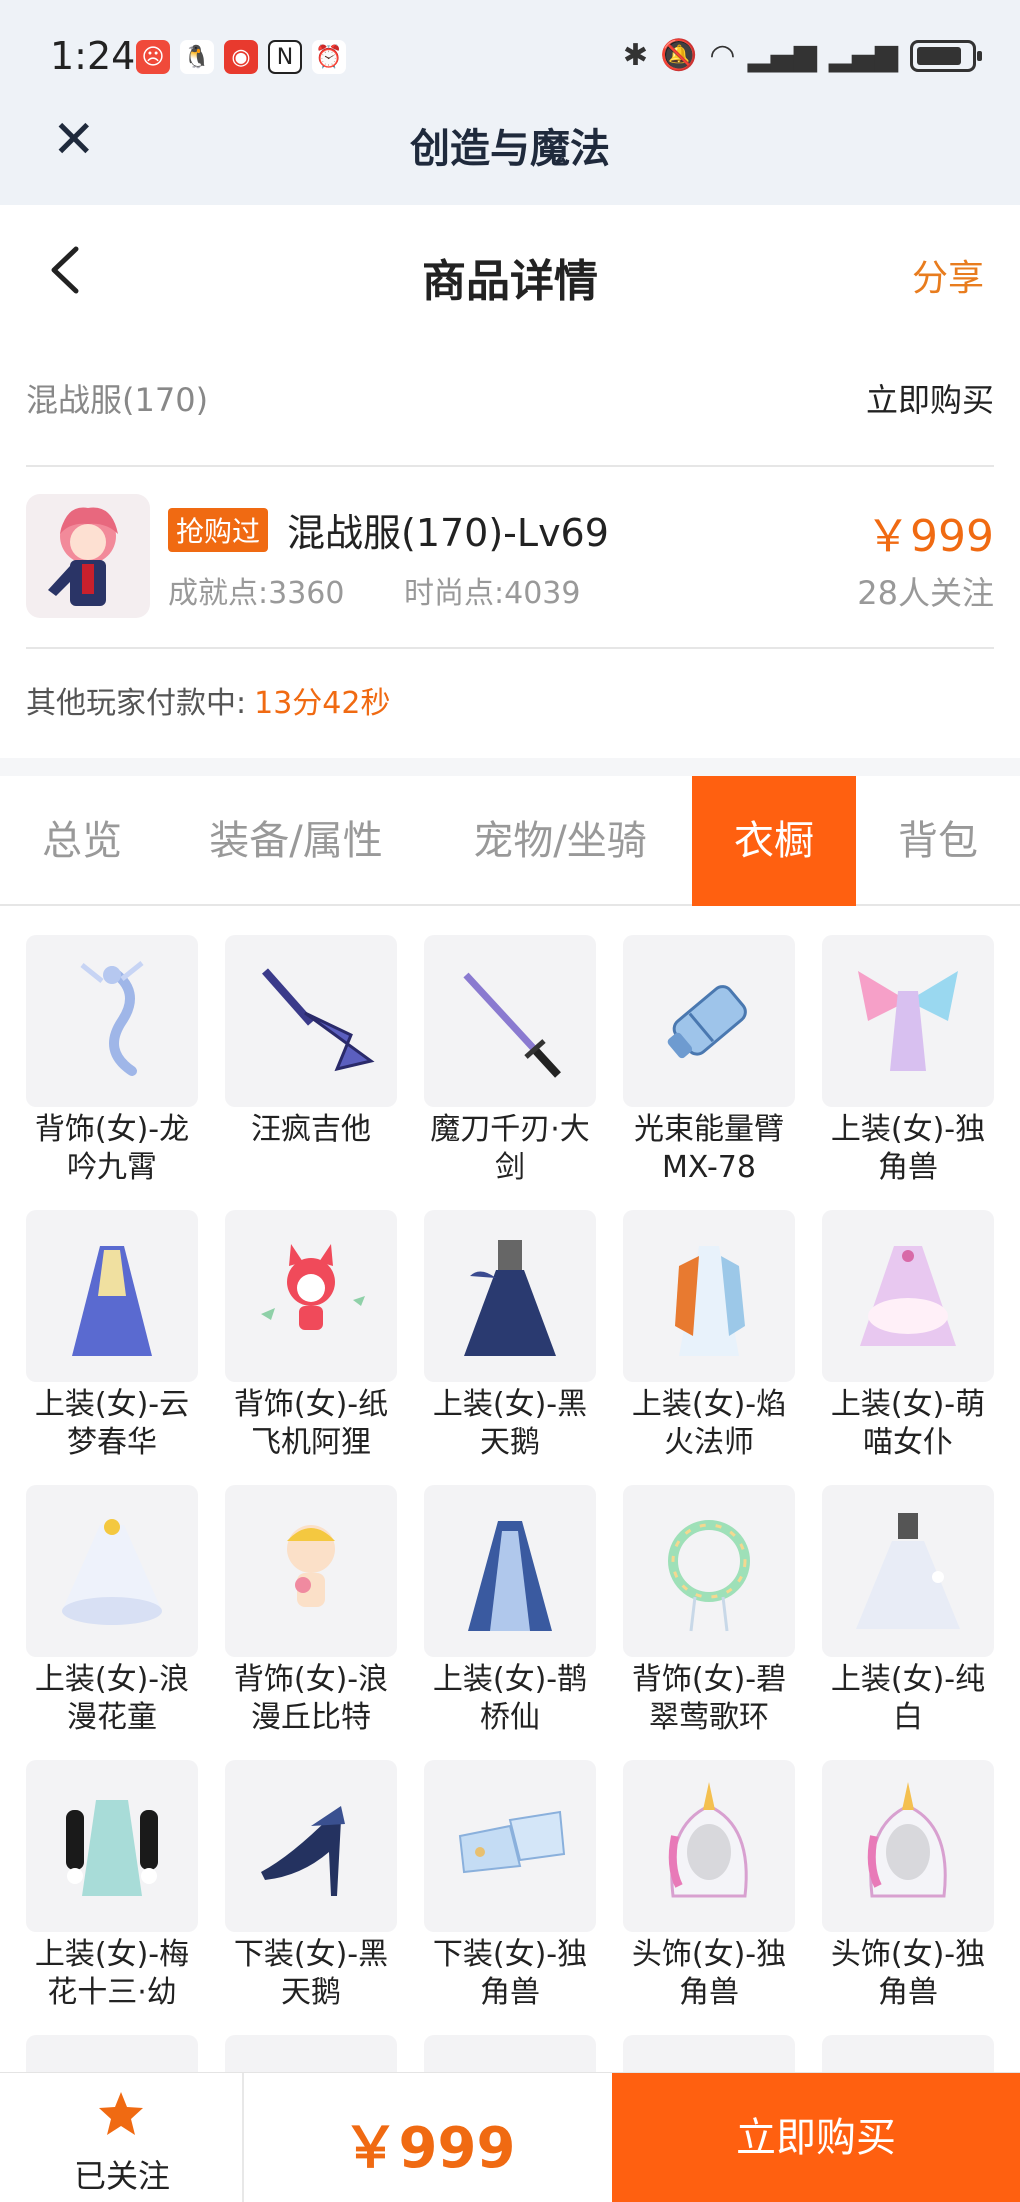 Image resolution: width=1020 pixels, height=2202 pixels. I want to click on app-notification-icon: ◉, so click(241, 57).